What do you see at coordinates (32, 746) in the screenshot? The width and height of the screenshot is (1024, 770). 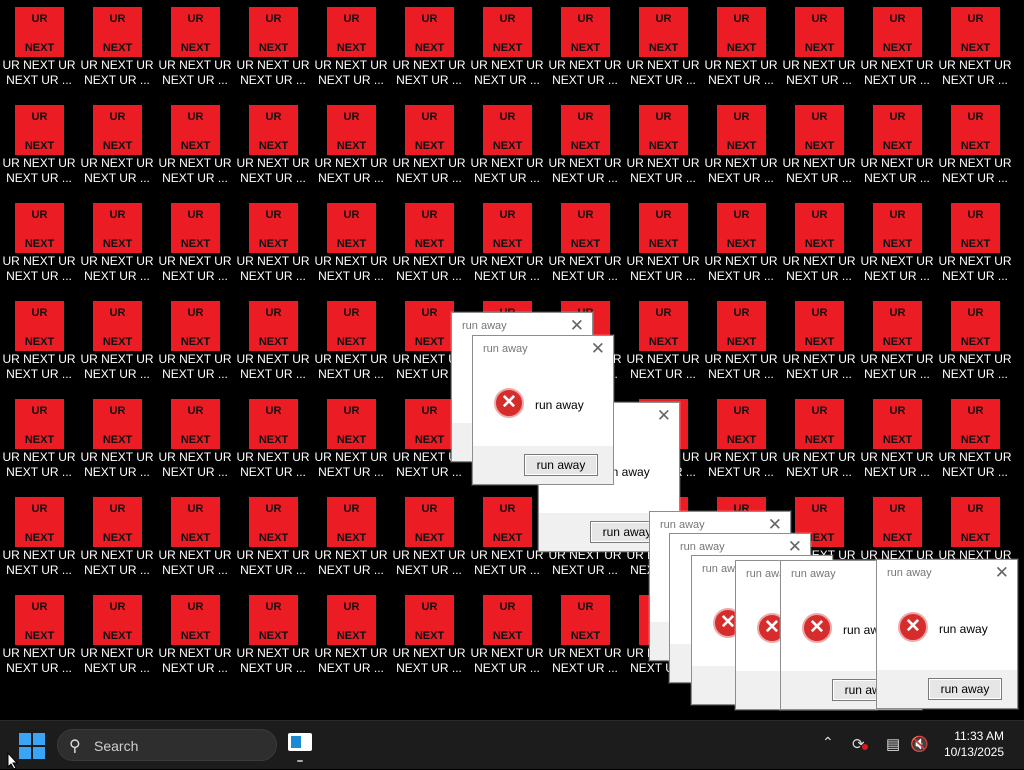 I see `start-icon` at bounding box center [32, 746].